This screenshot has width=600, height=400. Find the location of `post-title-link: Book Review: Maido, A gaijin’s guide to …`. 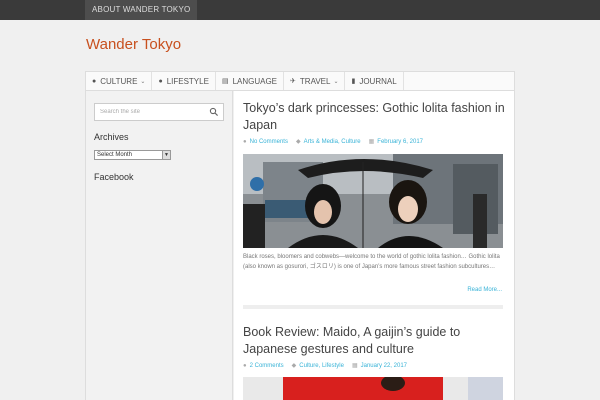

post-title-link: Book Review: Maido, A gaijin’s guide to … is located at coordinates (375, 341).